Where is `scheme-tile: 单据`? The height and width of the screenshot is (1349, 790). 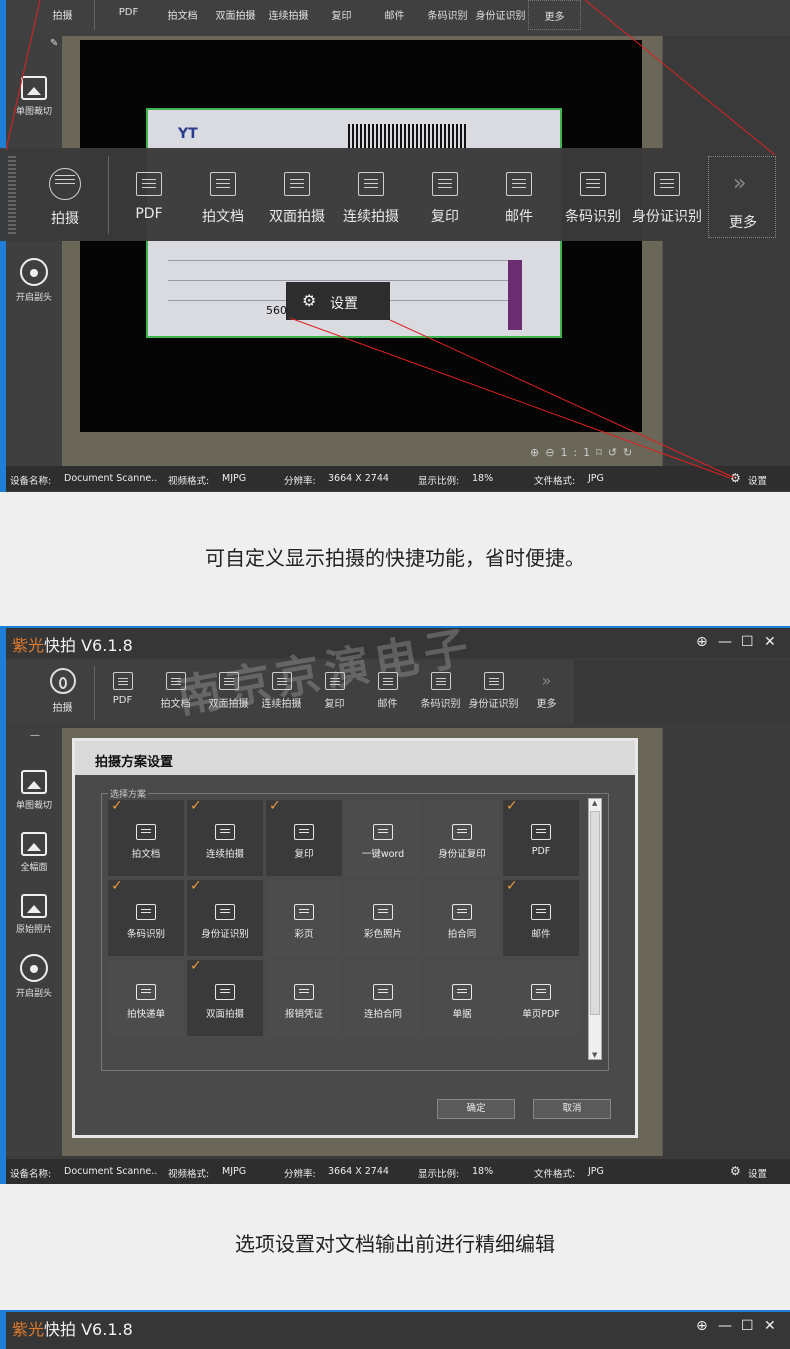 scheme-tile: 单据 is located at coordinates (462, 998).